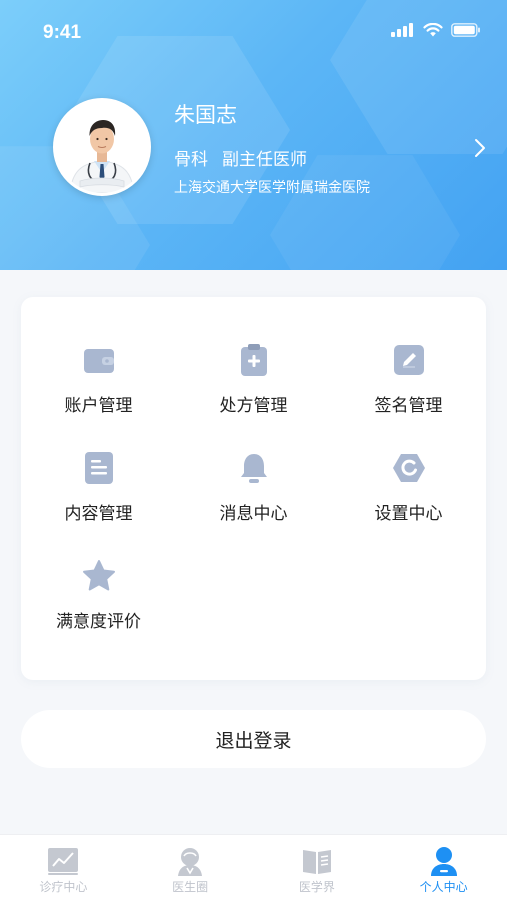 This screenshot has width=507, height=900. I want to click on wallet-icon, so click(98, 361).